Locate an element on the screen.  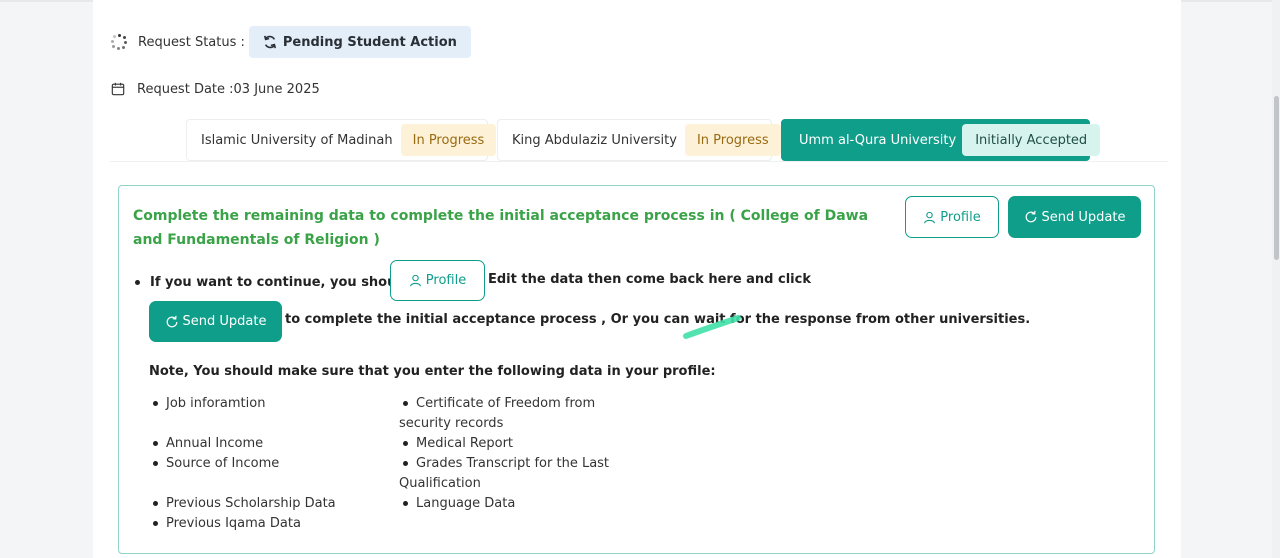
required-item: Previous Scholarship Data is located at coordinates (244, 504).